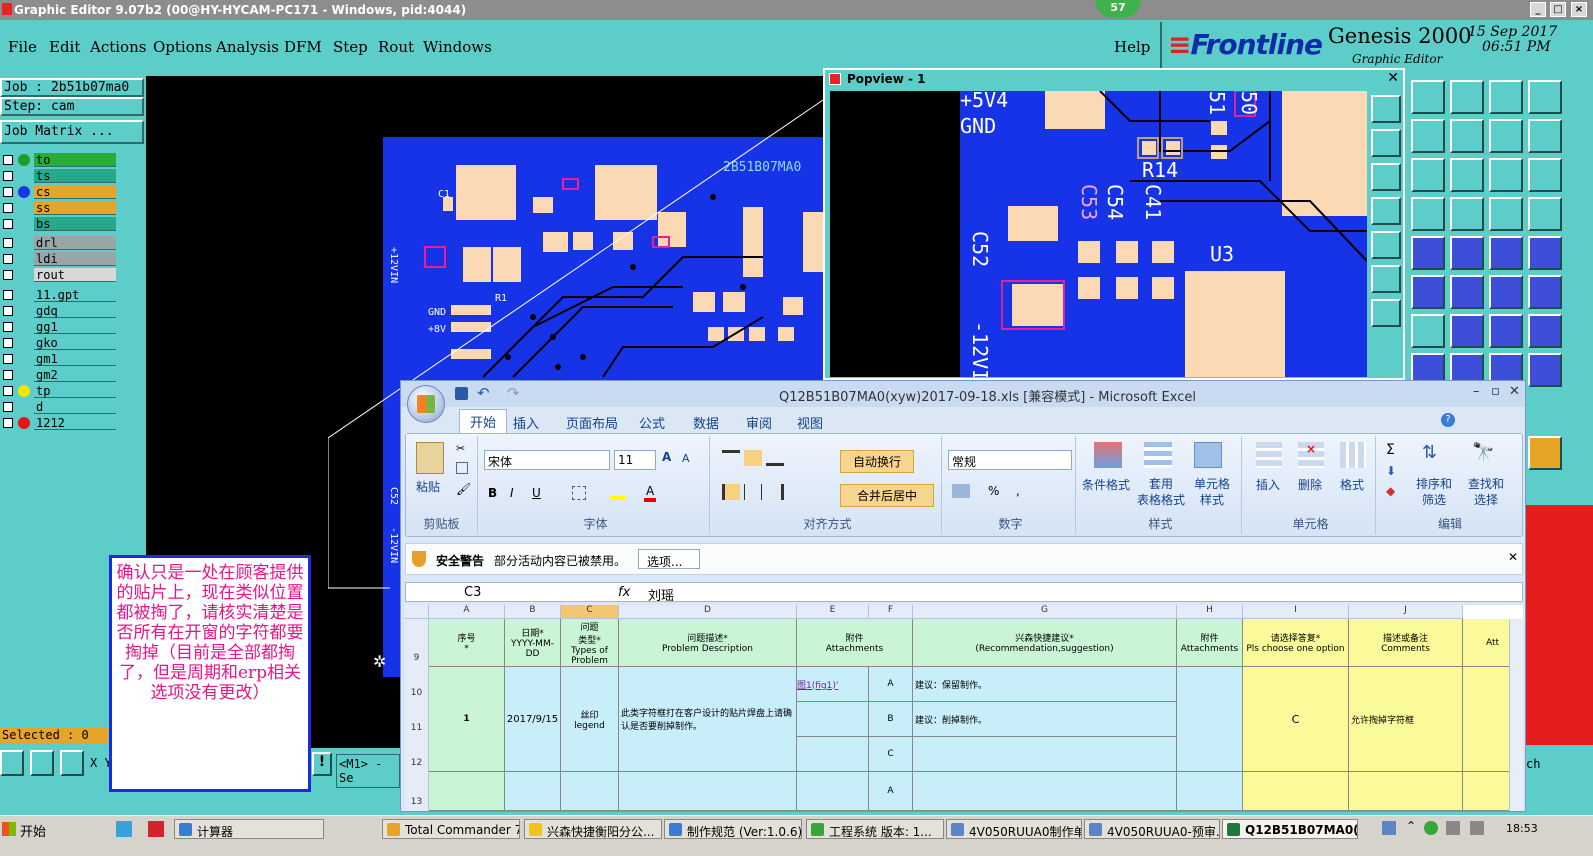  Describe the element at coordinates (1045, 684) in the screenshot. I see `cell-suggestion-a: 建议：保留制作。` at that location.